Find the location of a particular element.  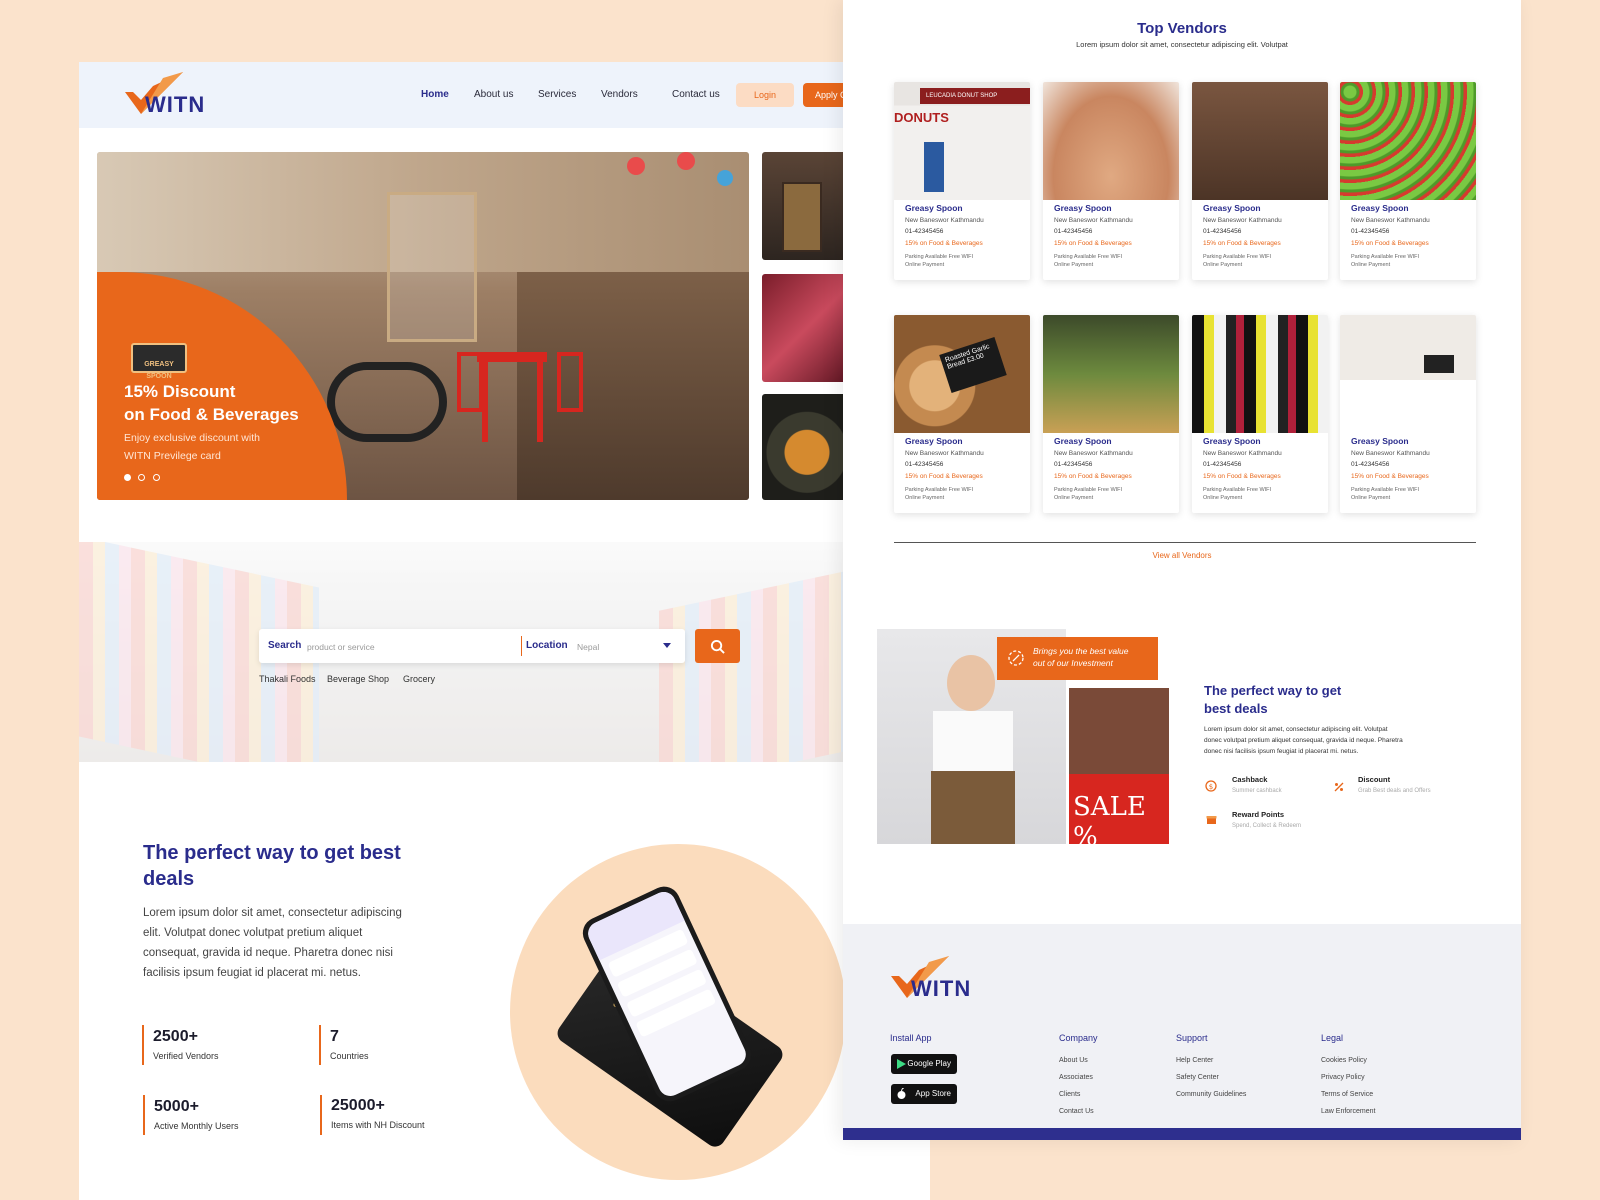

brand-logo: WITN is located at coordinates (168, 95).